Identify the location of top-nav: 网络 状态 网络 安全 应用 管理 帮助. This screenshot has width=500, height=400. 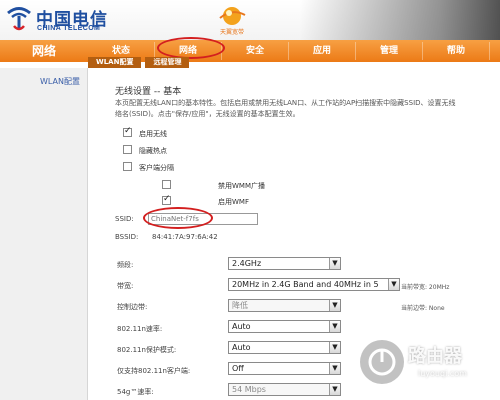
(250, 51).